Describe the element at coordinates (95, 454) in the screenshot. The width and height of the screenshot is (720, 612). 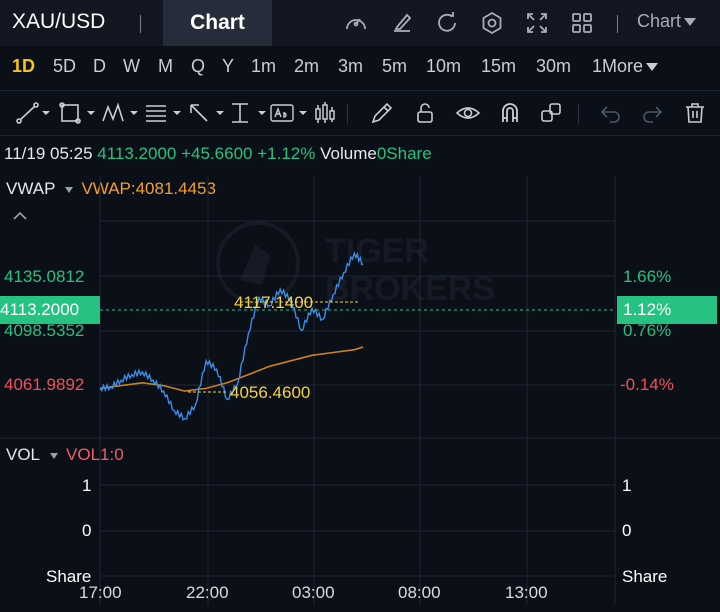
I see `vol-value: VOL1:0` at that location.